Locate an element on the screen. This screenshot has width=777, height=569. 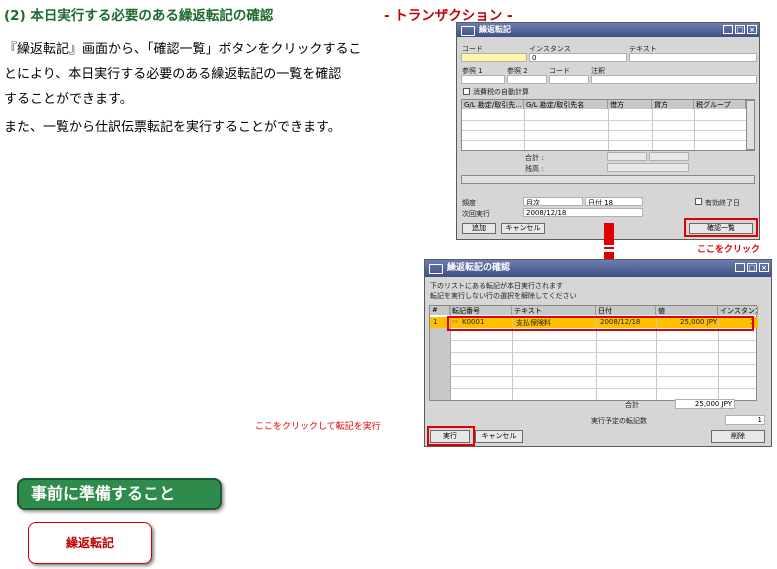
total-debit-field is located at coordinates (627, 156).